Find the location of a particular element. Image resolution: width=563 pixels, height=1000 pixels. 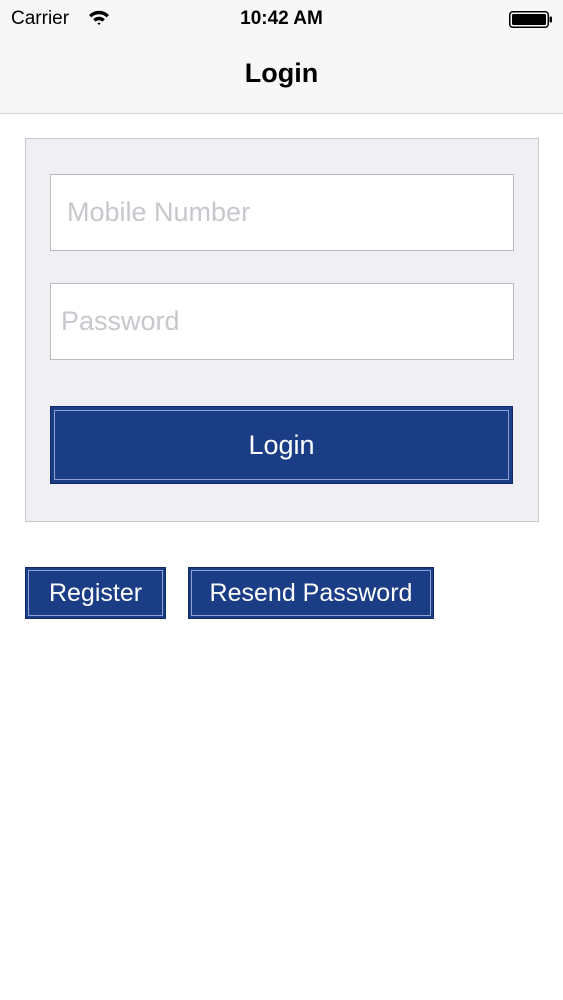

register-button-label: Register is located at coordinates (95, 592).